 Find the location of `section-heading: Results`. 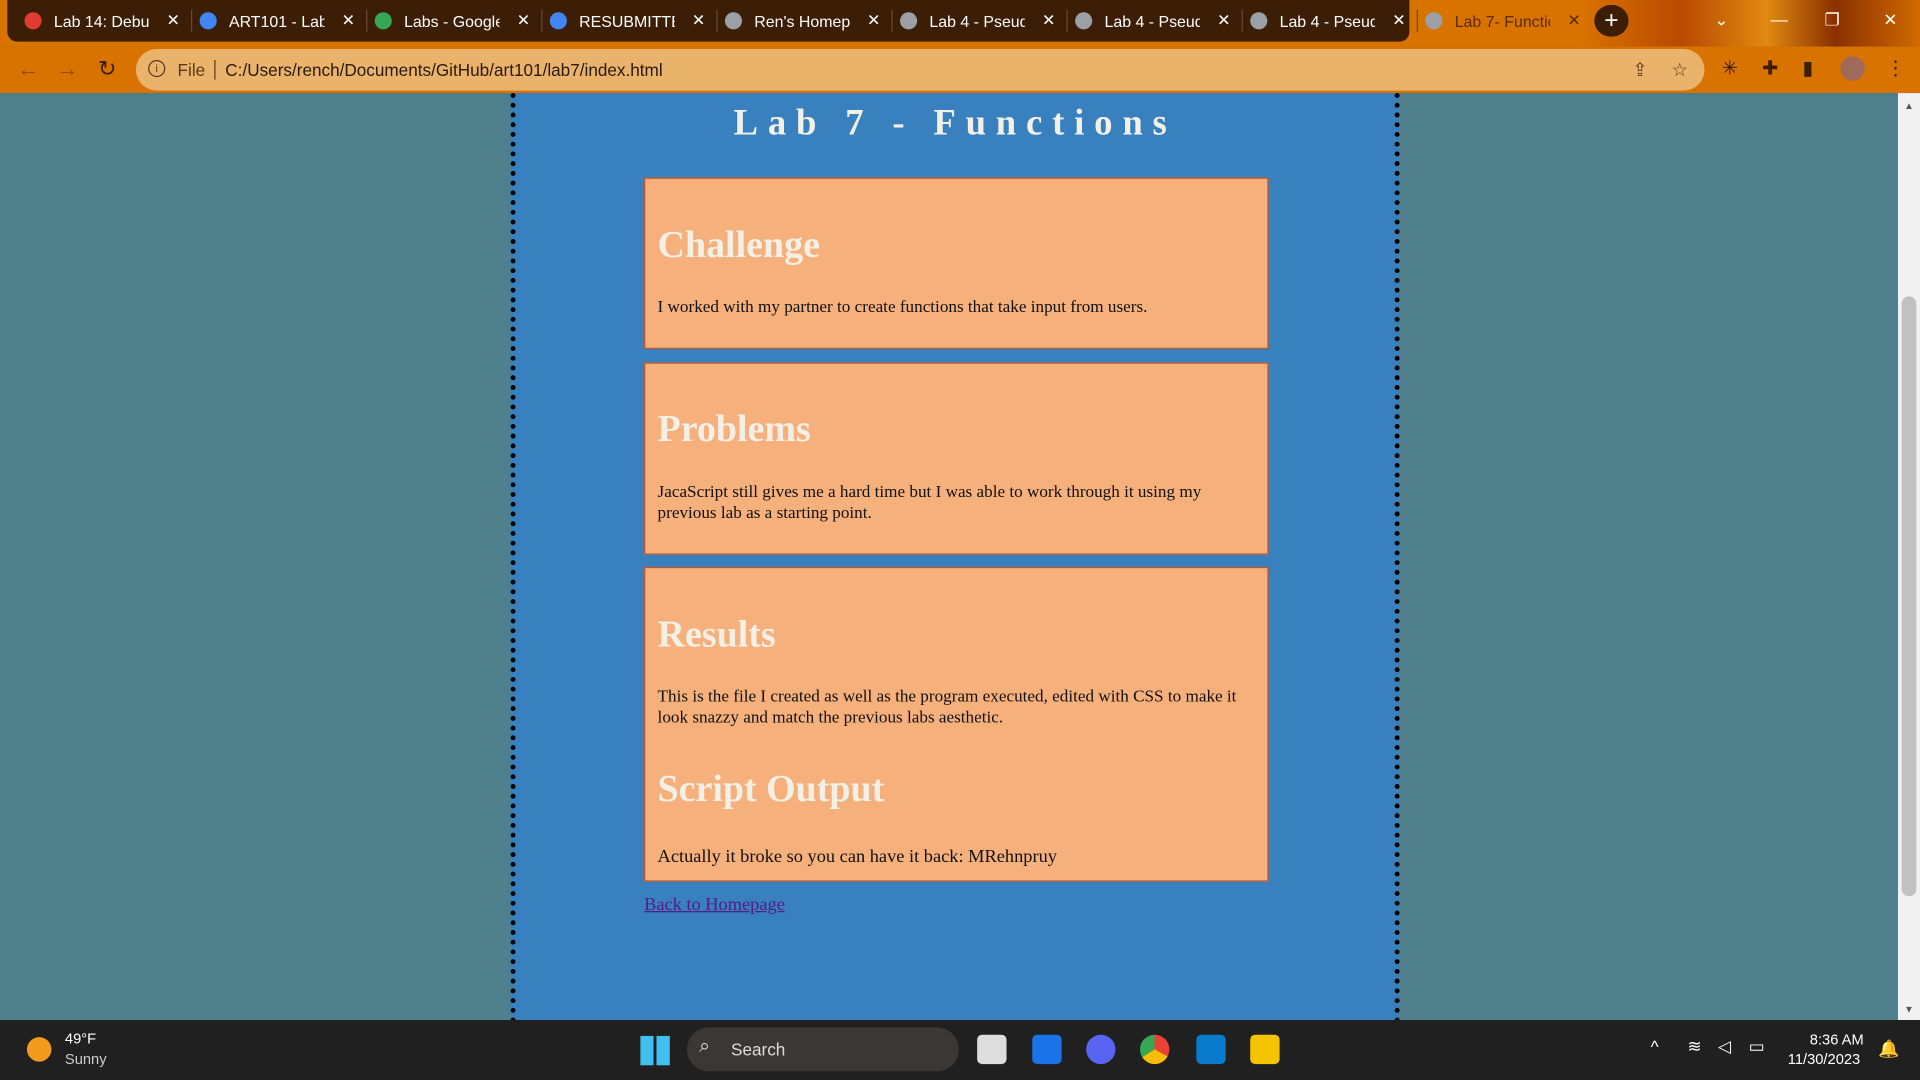

section-heading: Results is located at coordinates (716, 634).